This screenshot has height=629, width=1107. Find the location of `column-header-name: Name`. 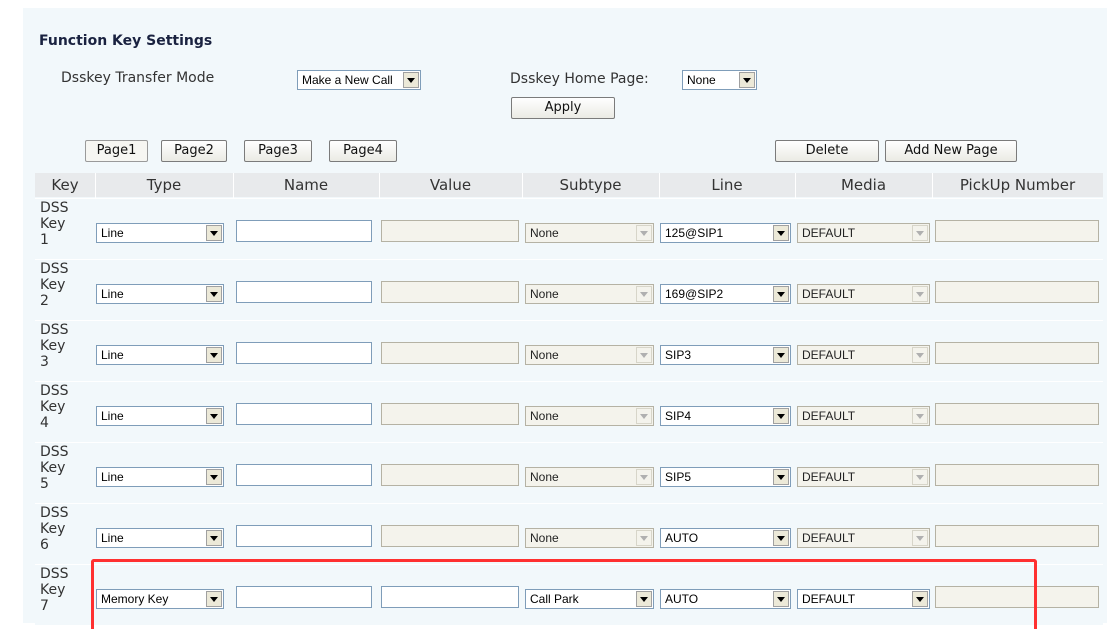

column-header-name: Name is located at coordinates (306, 185).